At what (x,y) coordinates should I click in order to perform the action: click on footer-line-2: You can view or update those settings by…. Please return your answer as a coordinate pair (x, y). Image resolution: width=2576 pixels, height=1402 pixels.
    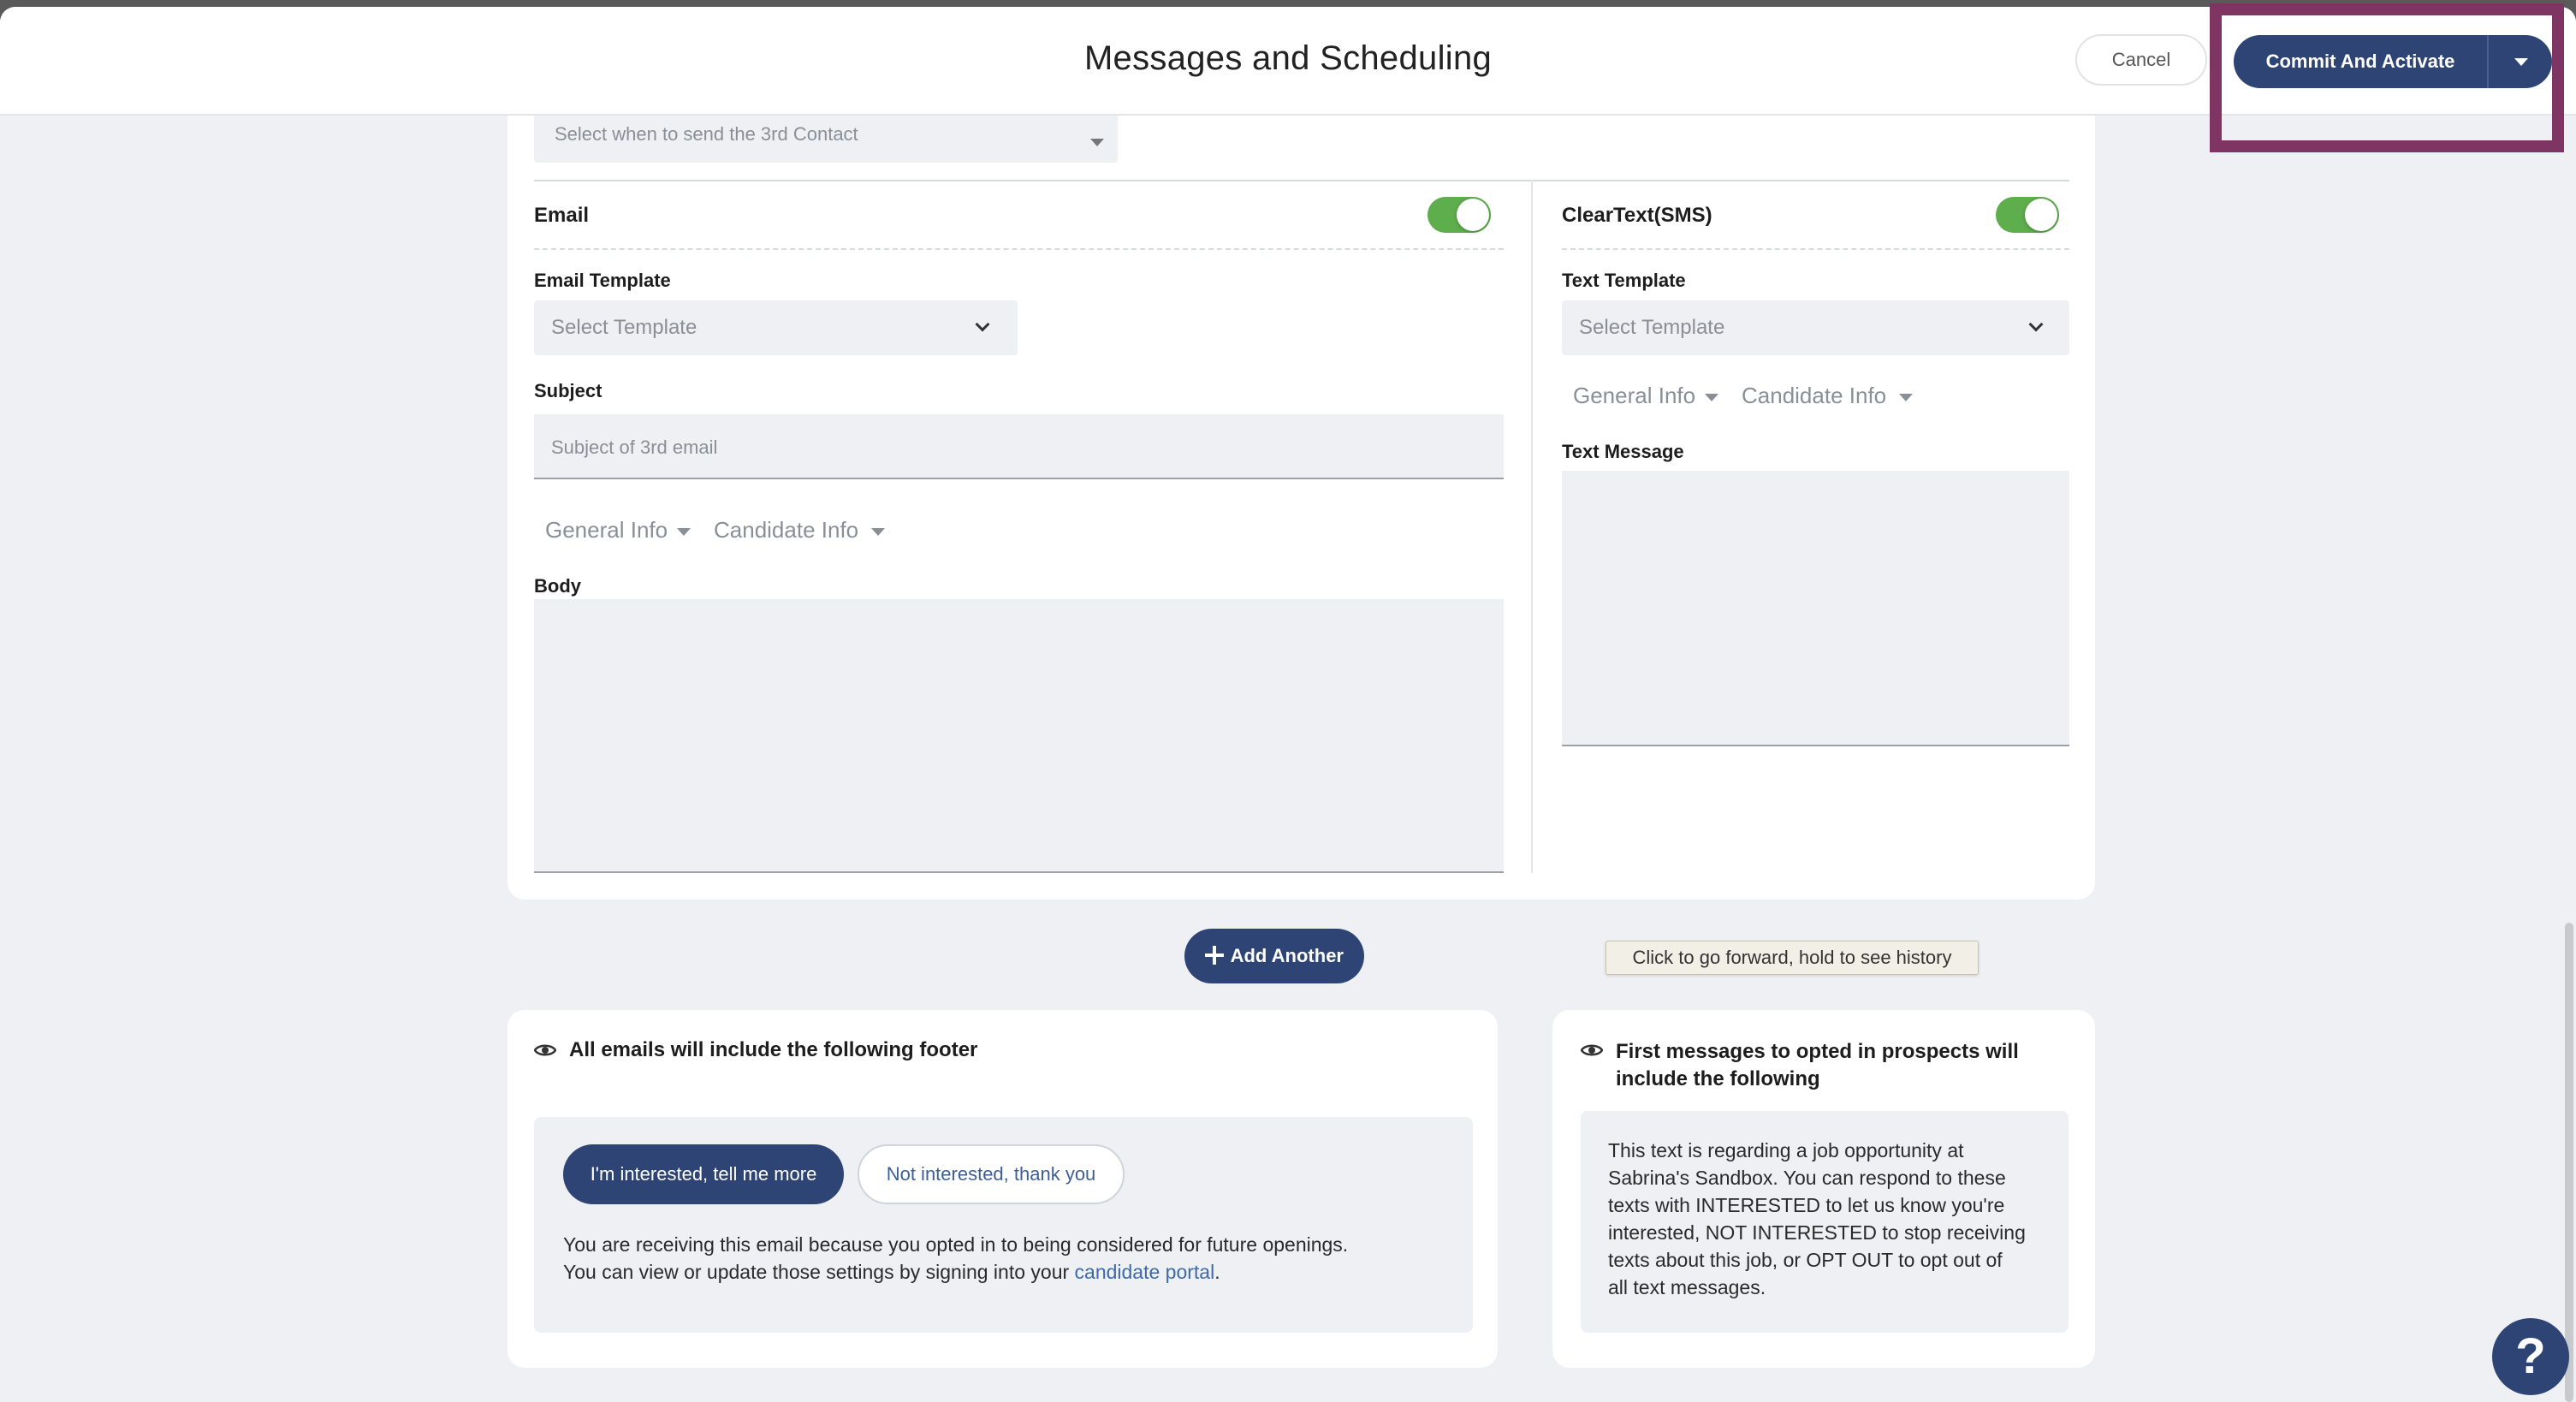
    Looking at the image, I should click on (1008, 1272).